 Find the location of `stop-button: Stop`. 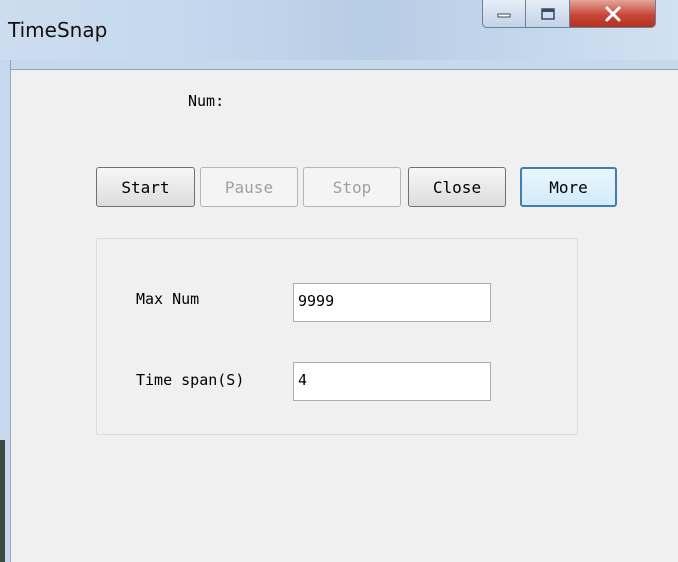

stop-button: Stop is located at coordinates (352, 187).